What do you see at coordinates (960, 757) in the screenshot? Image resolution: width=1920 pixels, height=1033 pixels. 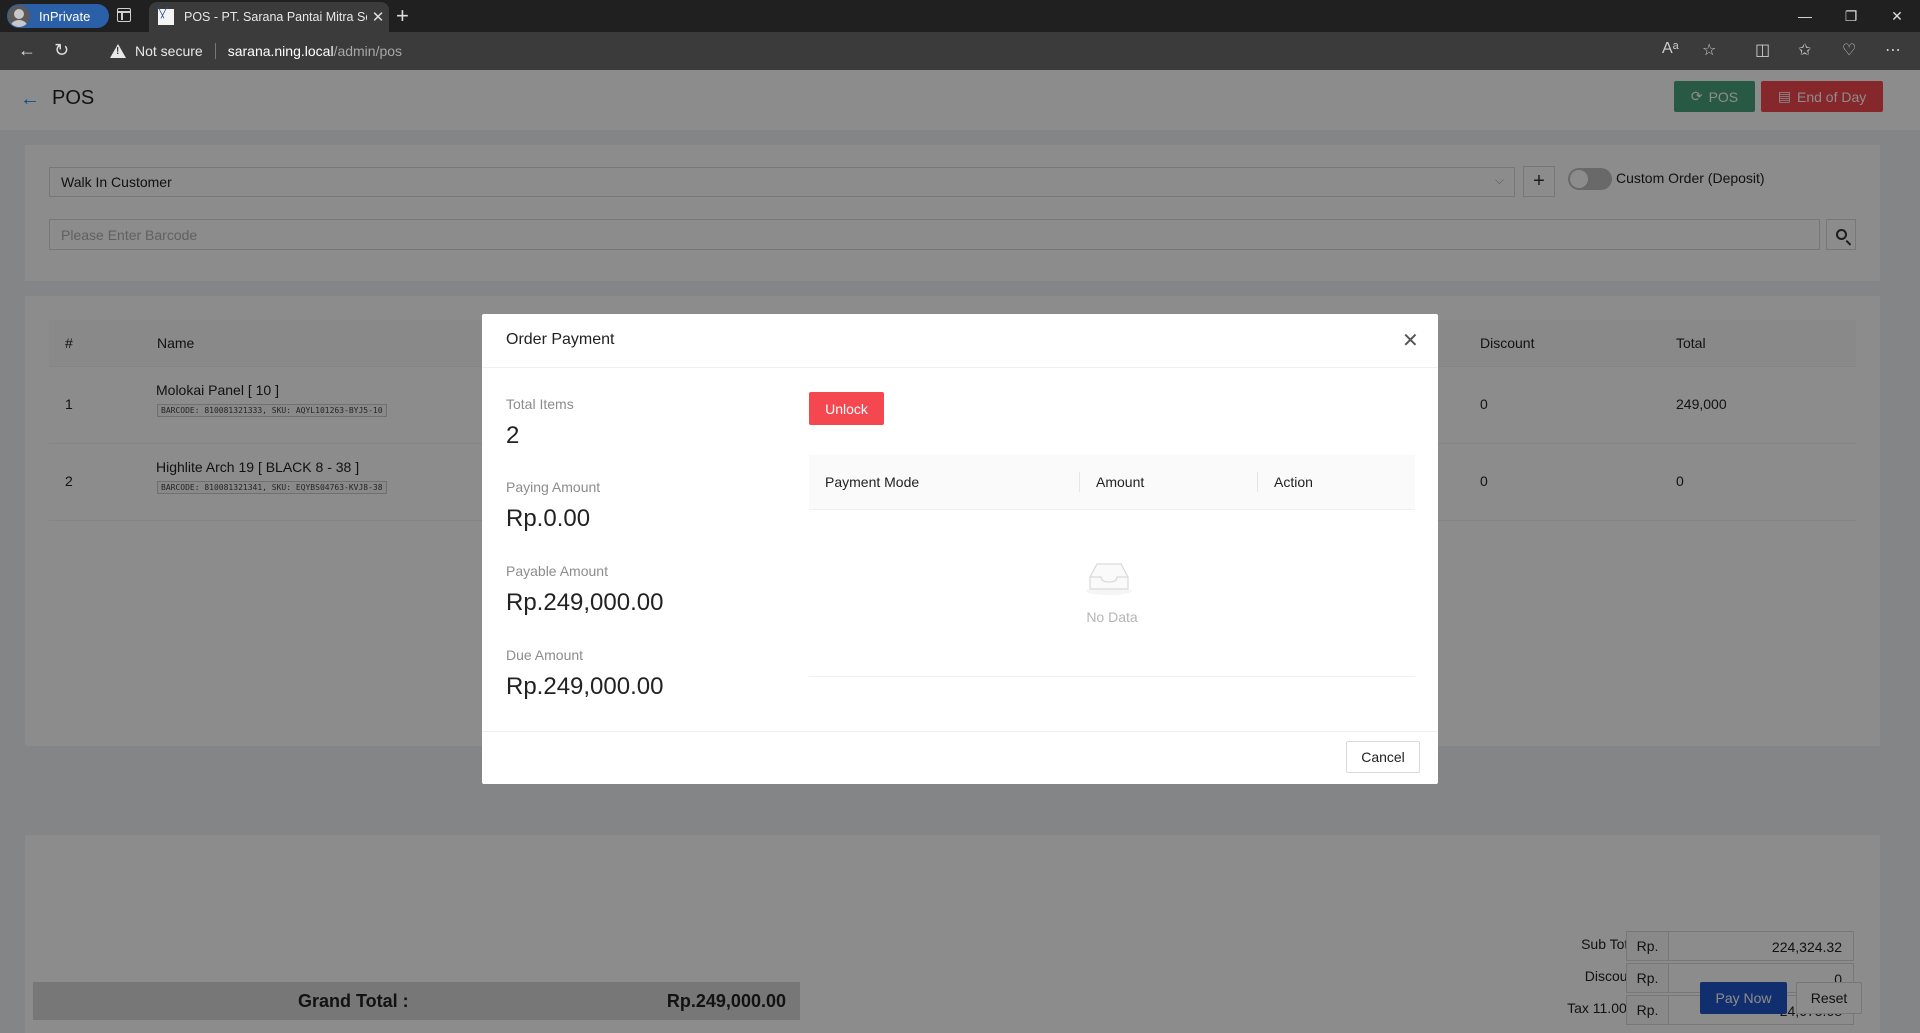 I see `modal-footer: Cancel` at bounding box center [960, 757].